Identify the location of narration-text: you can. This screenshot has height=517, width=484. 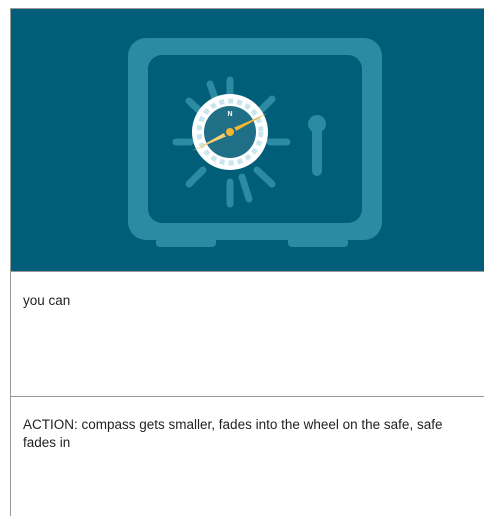
(47, 300).